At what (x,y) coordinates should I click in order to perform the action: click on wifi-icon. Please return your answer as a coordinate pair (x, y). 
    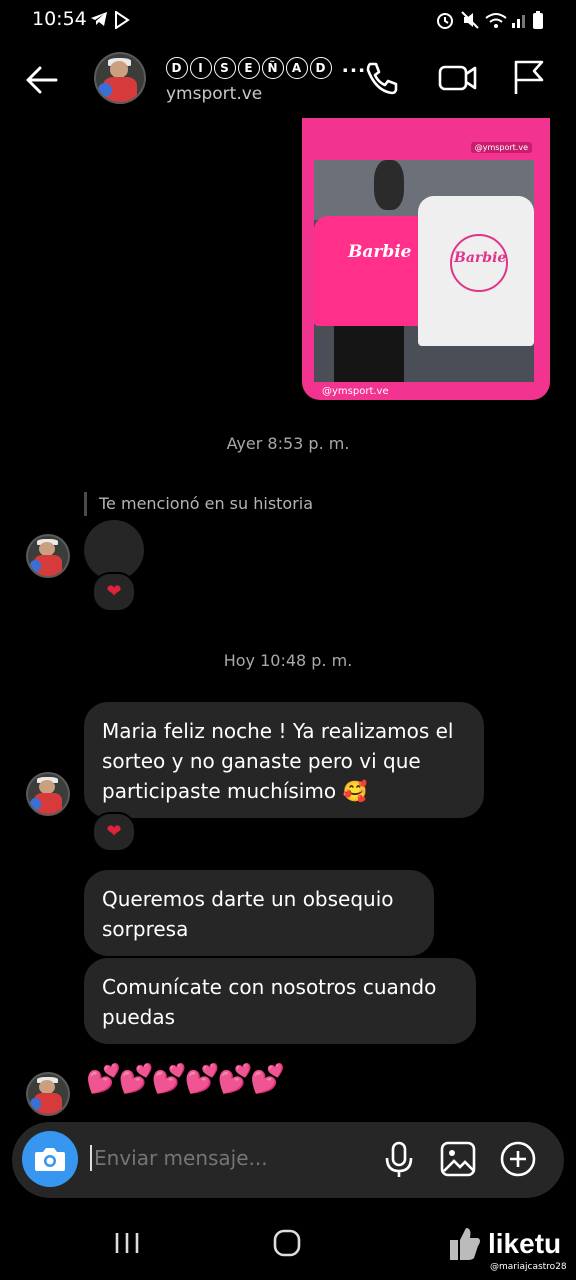
    Looking at the image, I should click on (496, 20).